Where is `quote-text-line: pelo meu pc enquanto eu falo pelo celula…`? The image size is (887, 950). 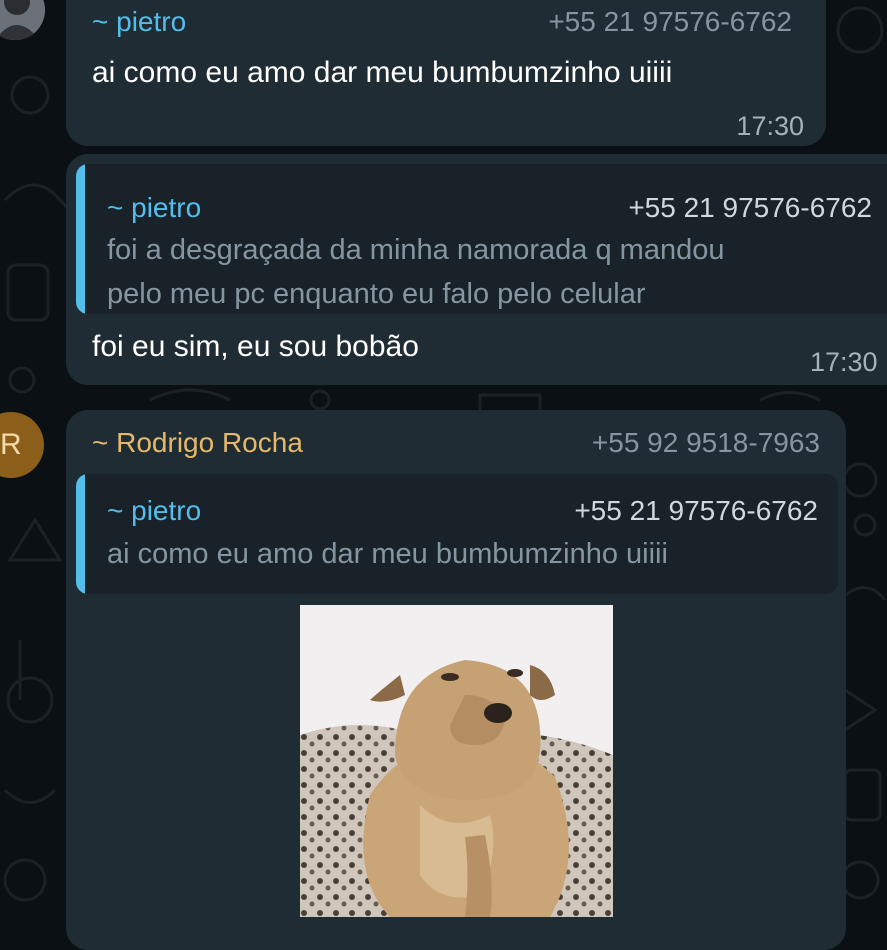
quote-text-line: pelo meu pc enquanto eu falo pelo celula… is located at coordinates (376, 294).